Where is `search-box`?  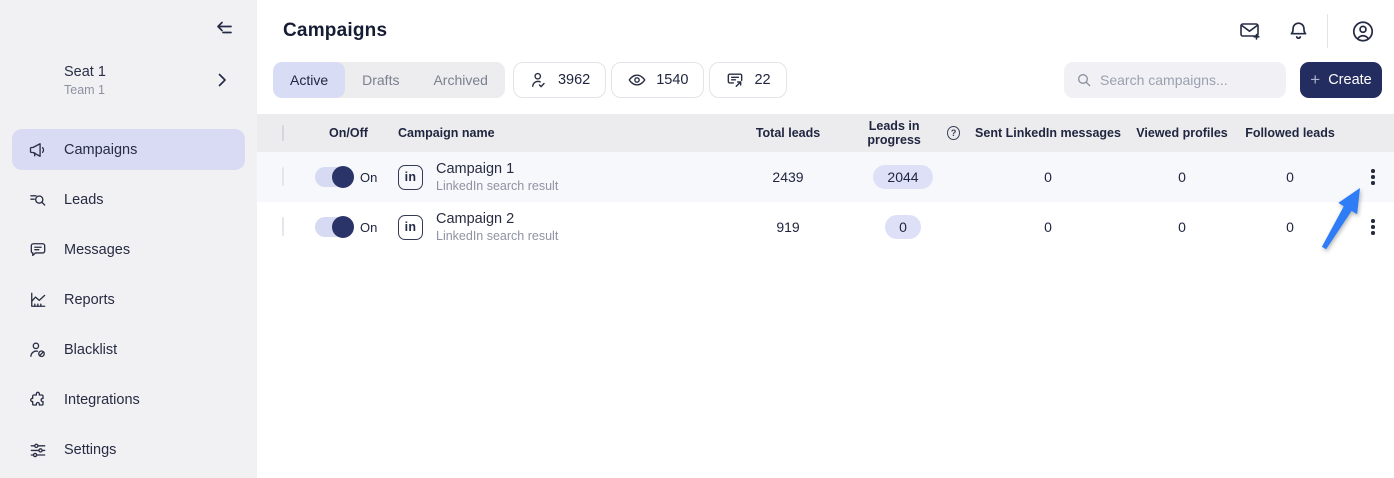
search-box is located at coordinates (1175, 80).